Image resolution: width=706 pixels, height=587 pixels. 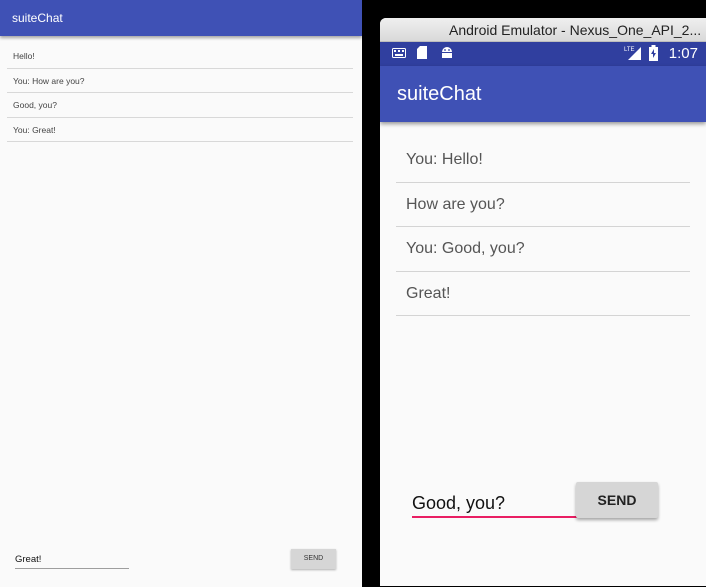 I want to click on keyboard-icon, so click(x=399, y=54).